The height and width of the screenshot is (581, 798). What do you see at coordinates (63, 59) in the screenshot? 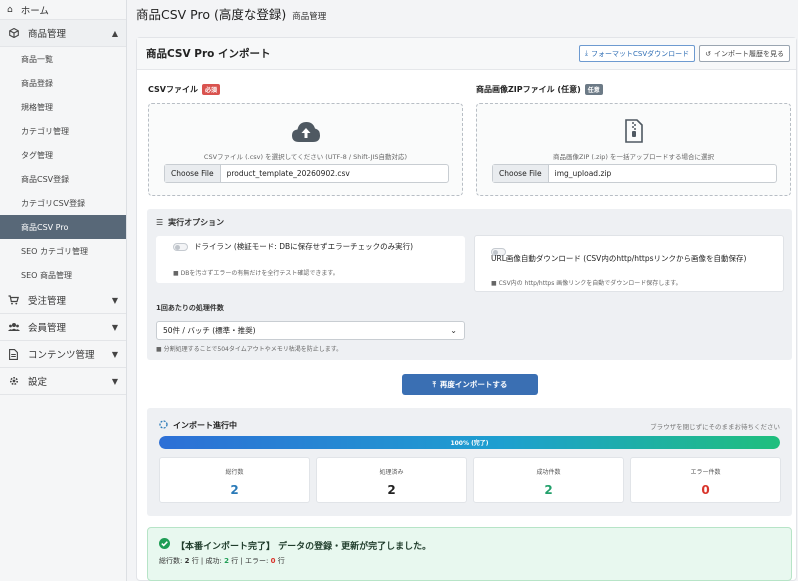
I see `sidebar-item-product-list: 商品一覧` at bounding box center [63, 59].